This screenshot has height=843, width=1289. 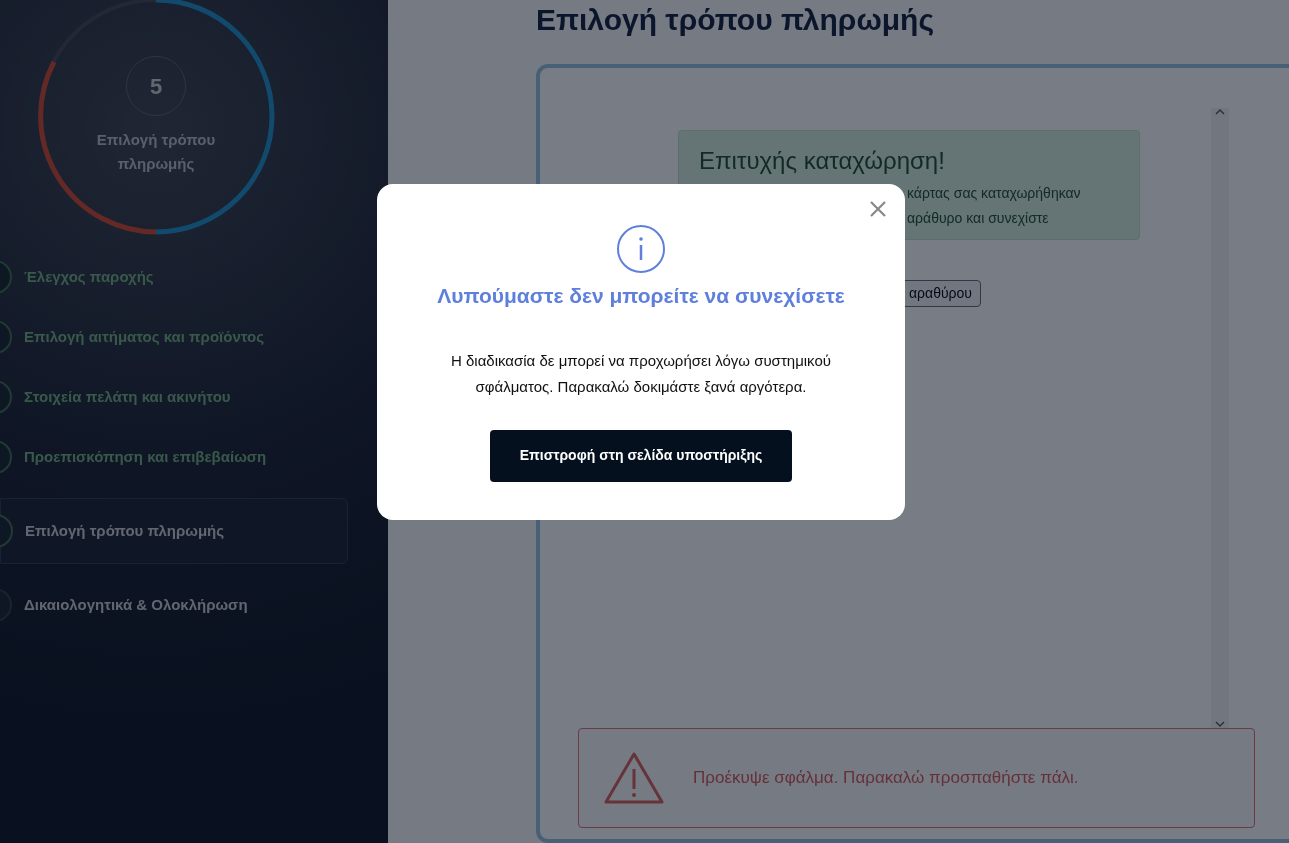 What do you see at coordinates (978, 218) in the screenshot?
I see `alert-text: αράθυρο και συνεχίστε` at bounding box center [978, 218].